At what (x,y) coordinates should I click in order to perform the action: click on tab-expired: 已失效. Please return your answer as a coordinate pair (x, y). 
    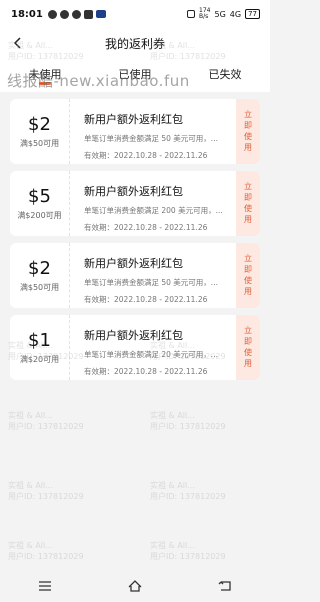
    Looking at the image, I should click on (225, 74).